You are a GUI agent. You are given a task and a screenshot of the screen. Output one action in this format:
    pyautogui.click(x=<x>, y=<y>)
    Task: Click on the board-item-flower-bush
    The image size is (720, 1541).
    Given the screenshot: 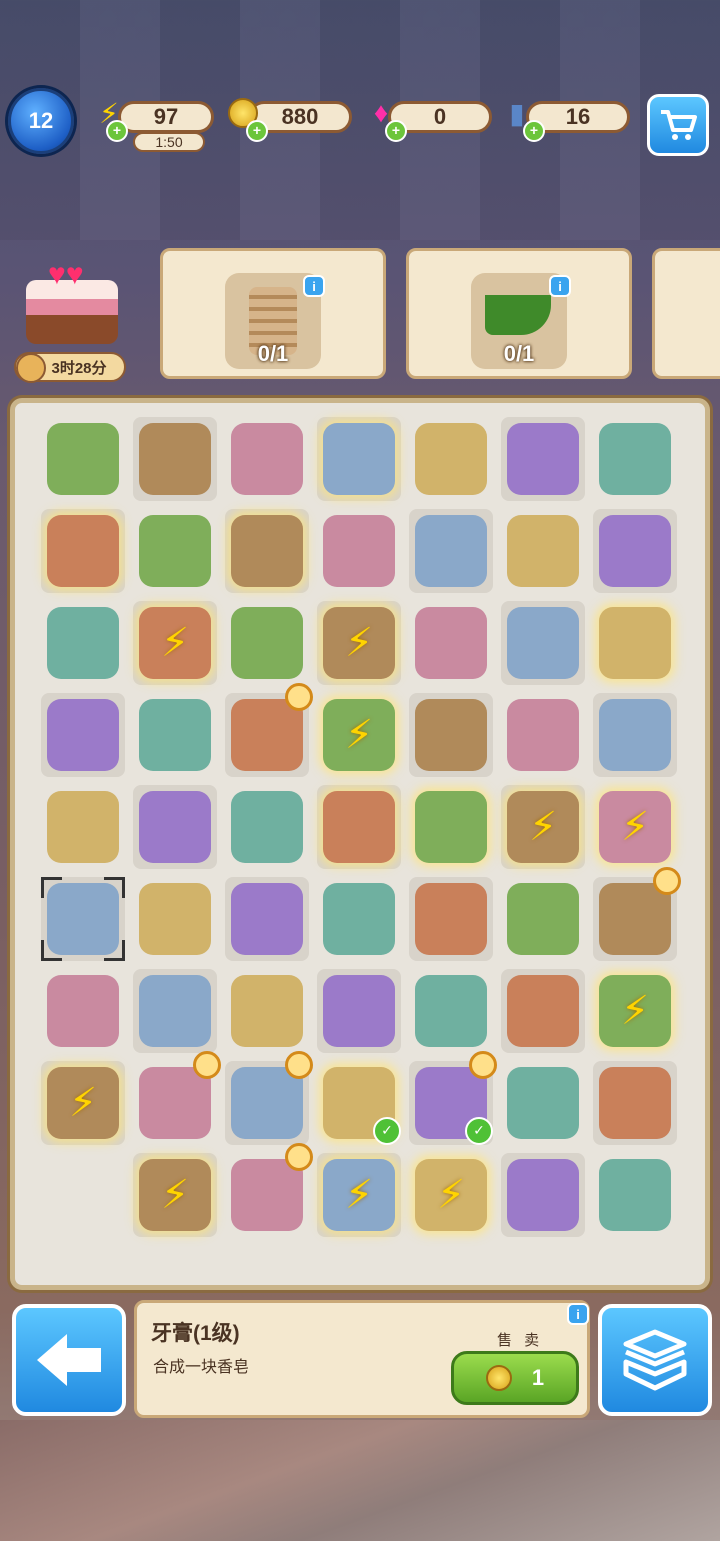 What is the action you would take?
    pyautogui.click(x=83, y=551)
    